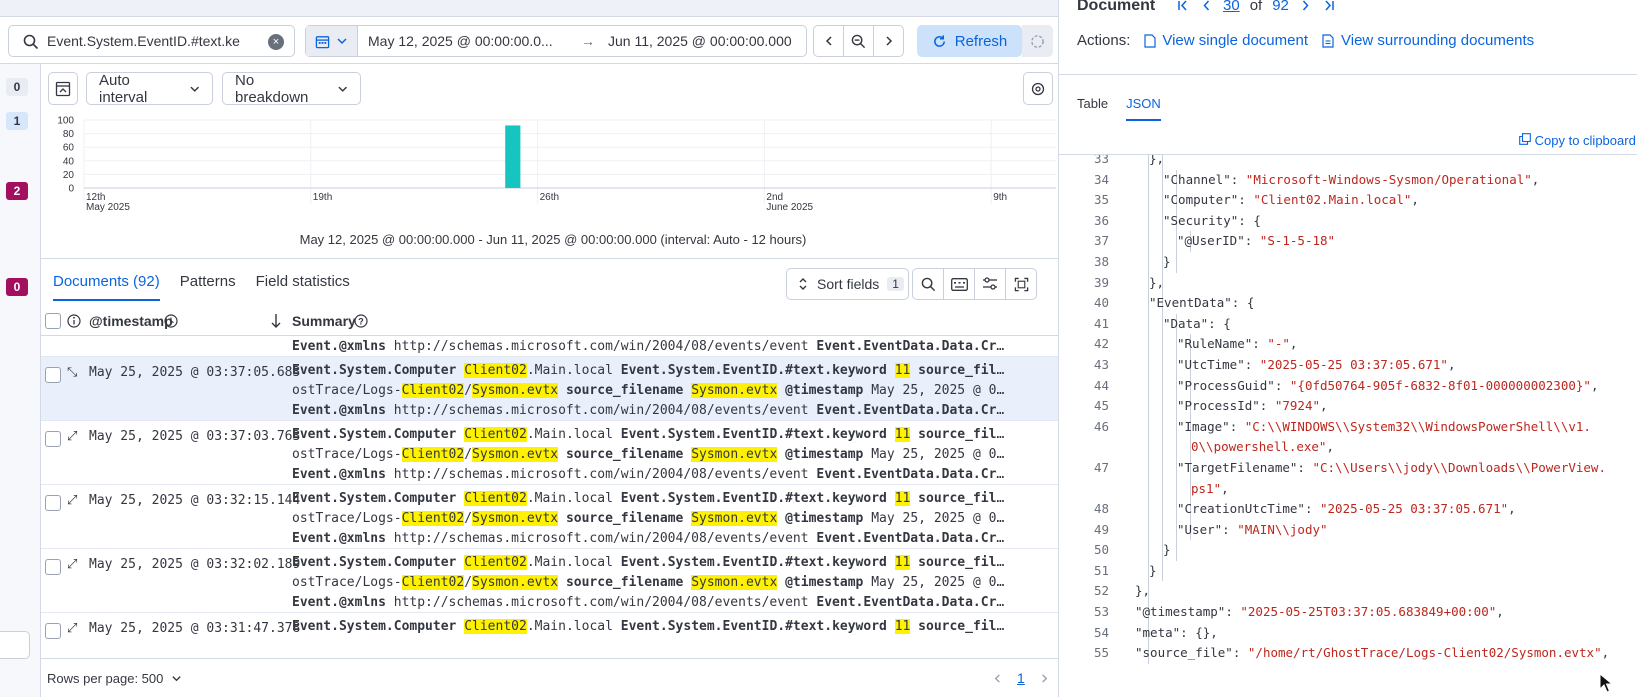 This screenshot has width=1637, height=697. What do you see at coordinates (332, 41) in the screenshot?
I see `quick-select-button` at bounding box center [332, 41].